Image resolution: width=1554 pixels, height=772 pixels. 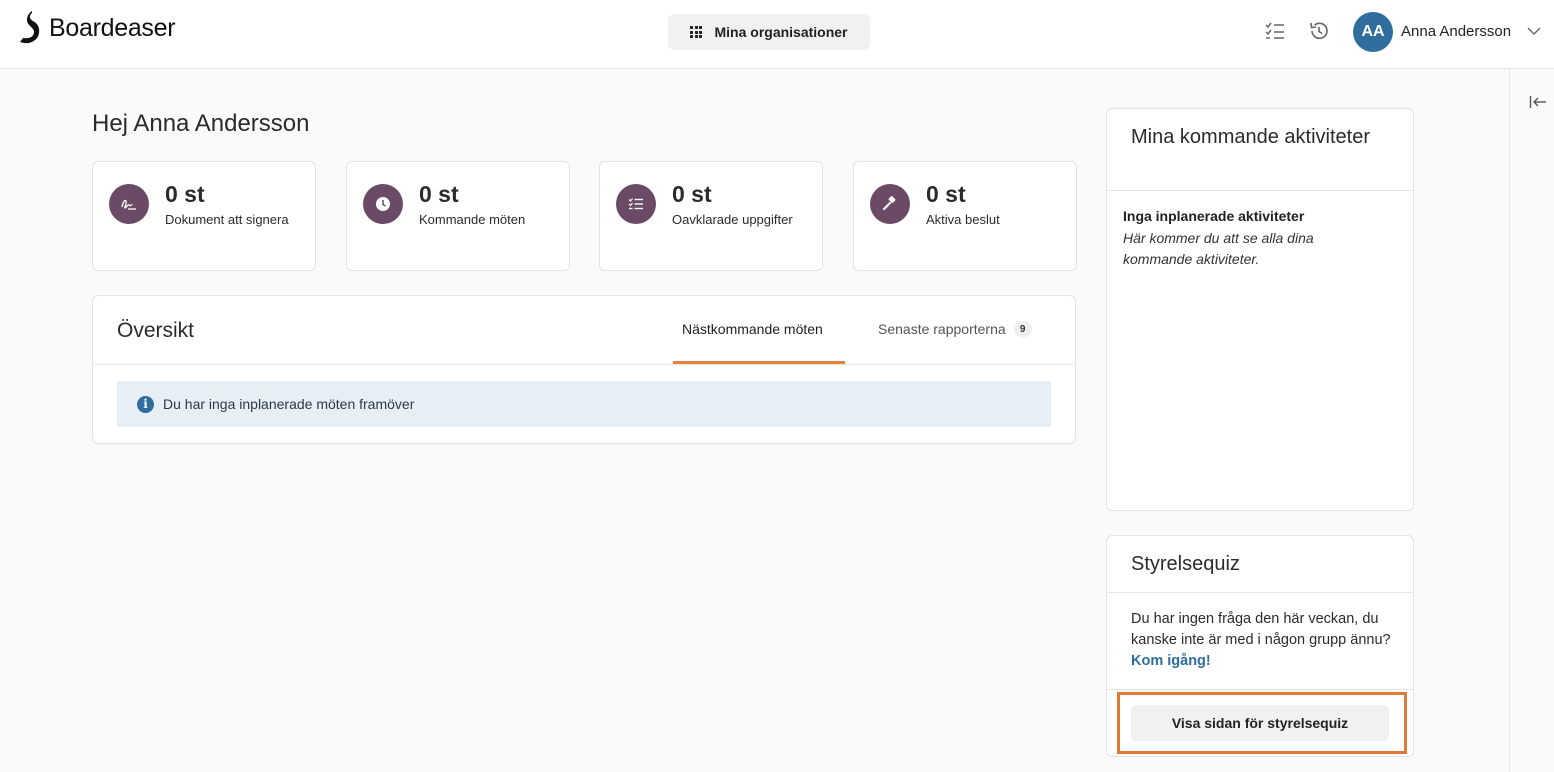 I want to click on activities-empty-title: Inga inplanerade aktiviteter, so click(x=1214, y=216).